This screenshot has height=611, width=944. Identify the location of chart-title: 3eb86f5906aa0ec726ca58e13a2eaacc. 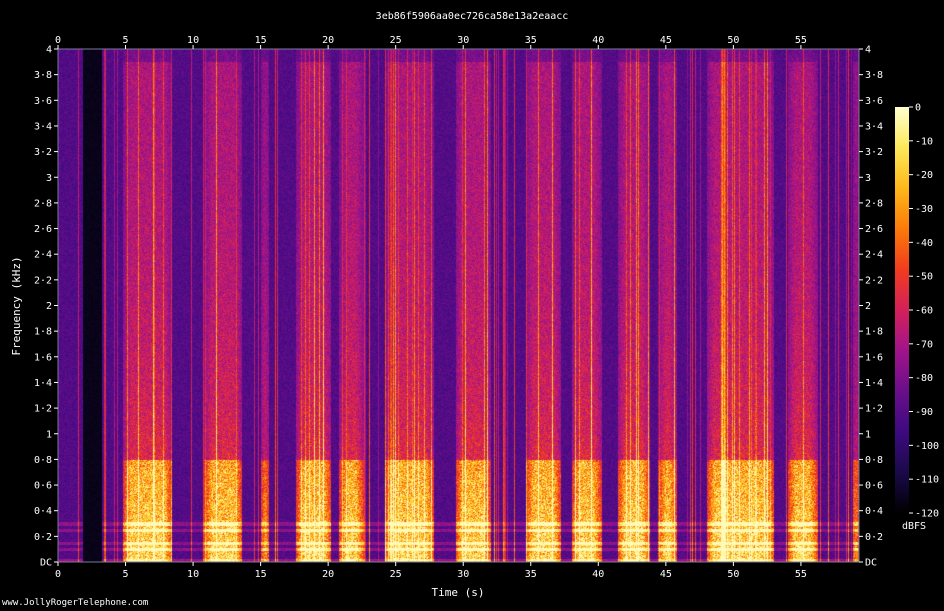
(472, 16).